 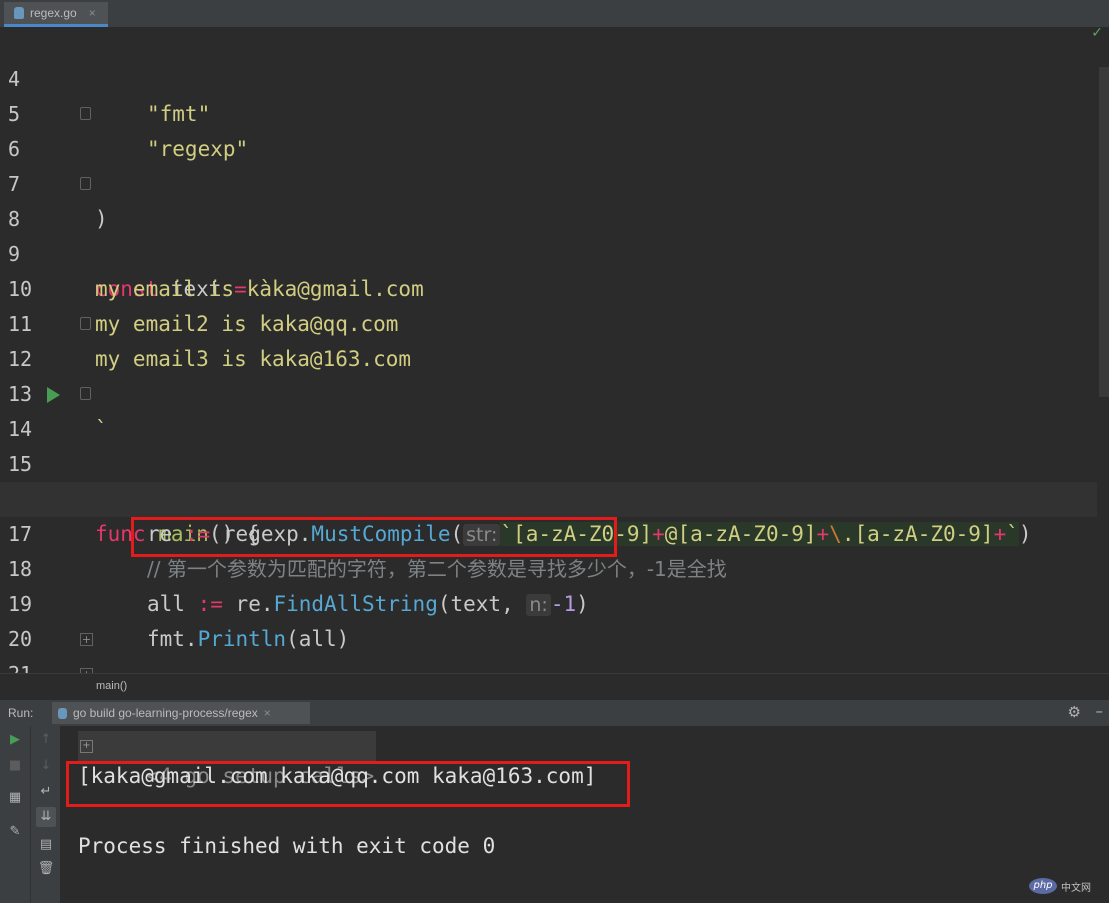 I want to click on editor-scrollbar, so click(x=1104, y=232).